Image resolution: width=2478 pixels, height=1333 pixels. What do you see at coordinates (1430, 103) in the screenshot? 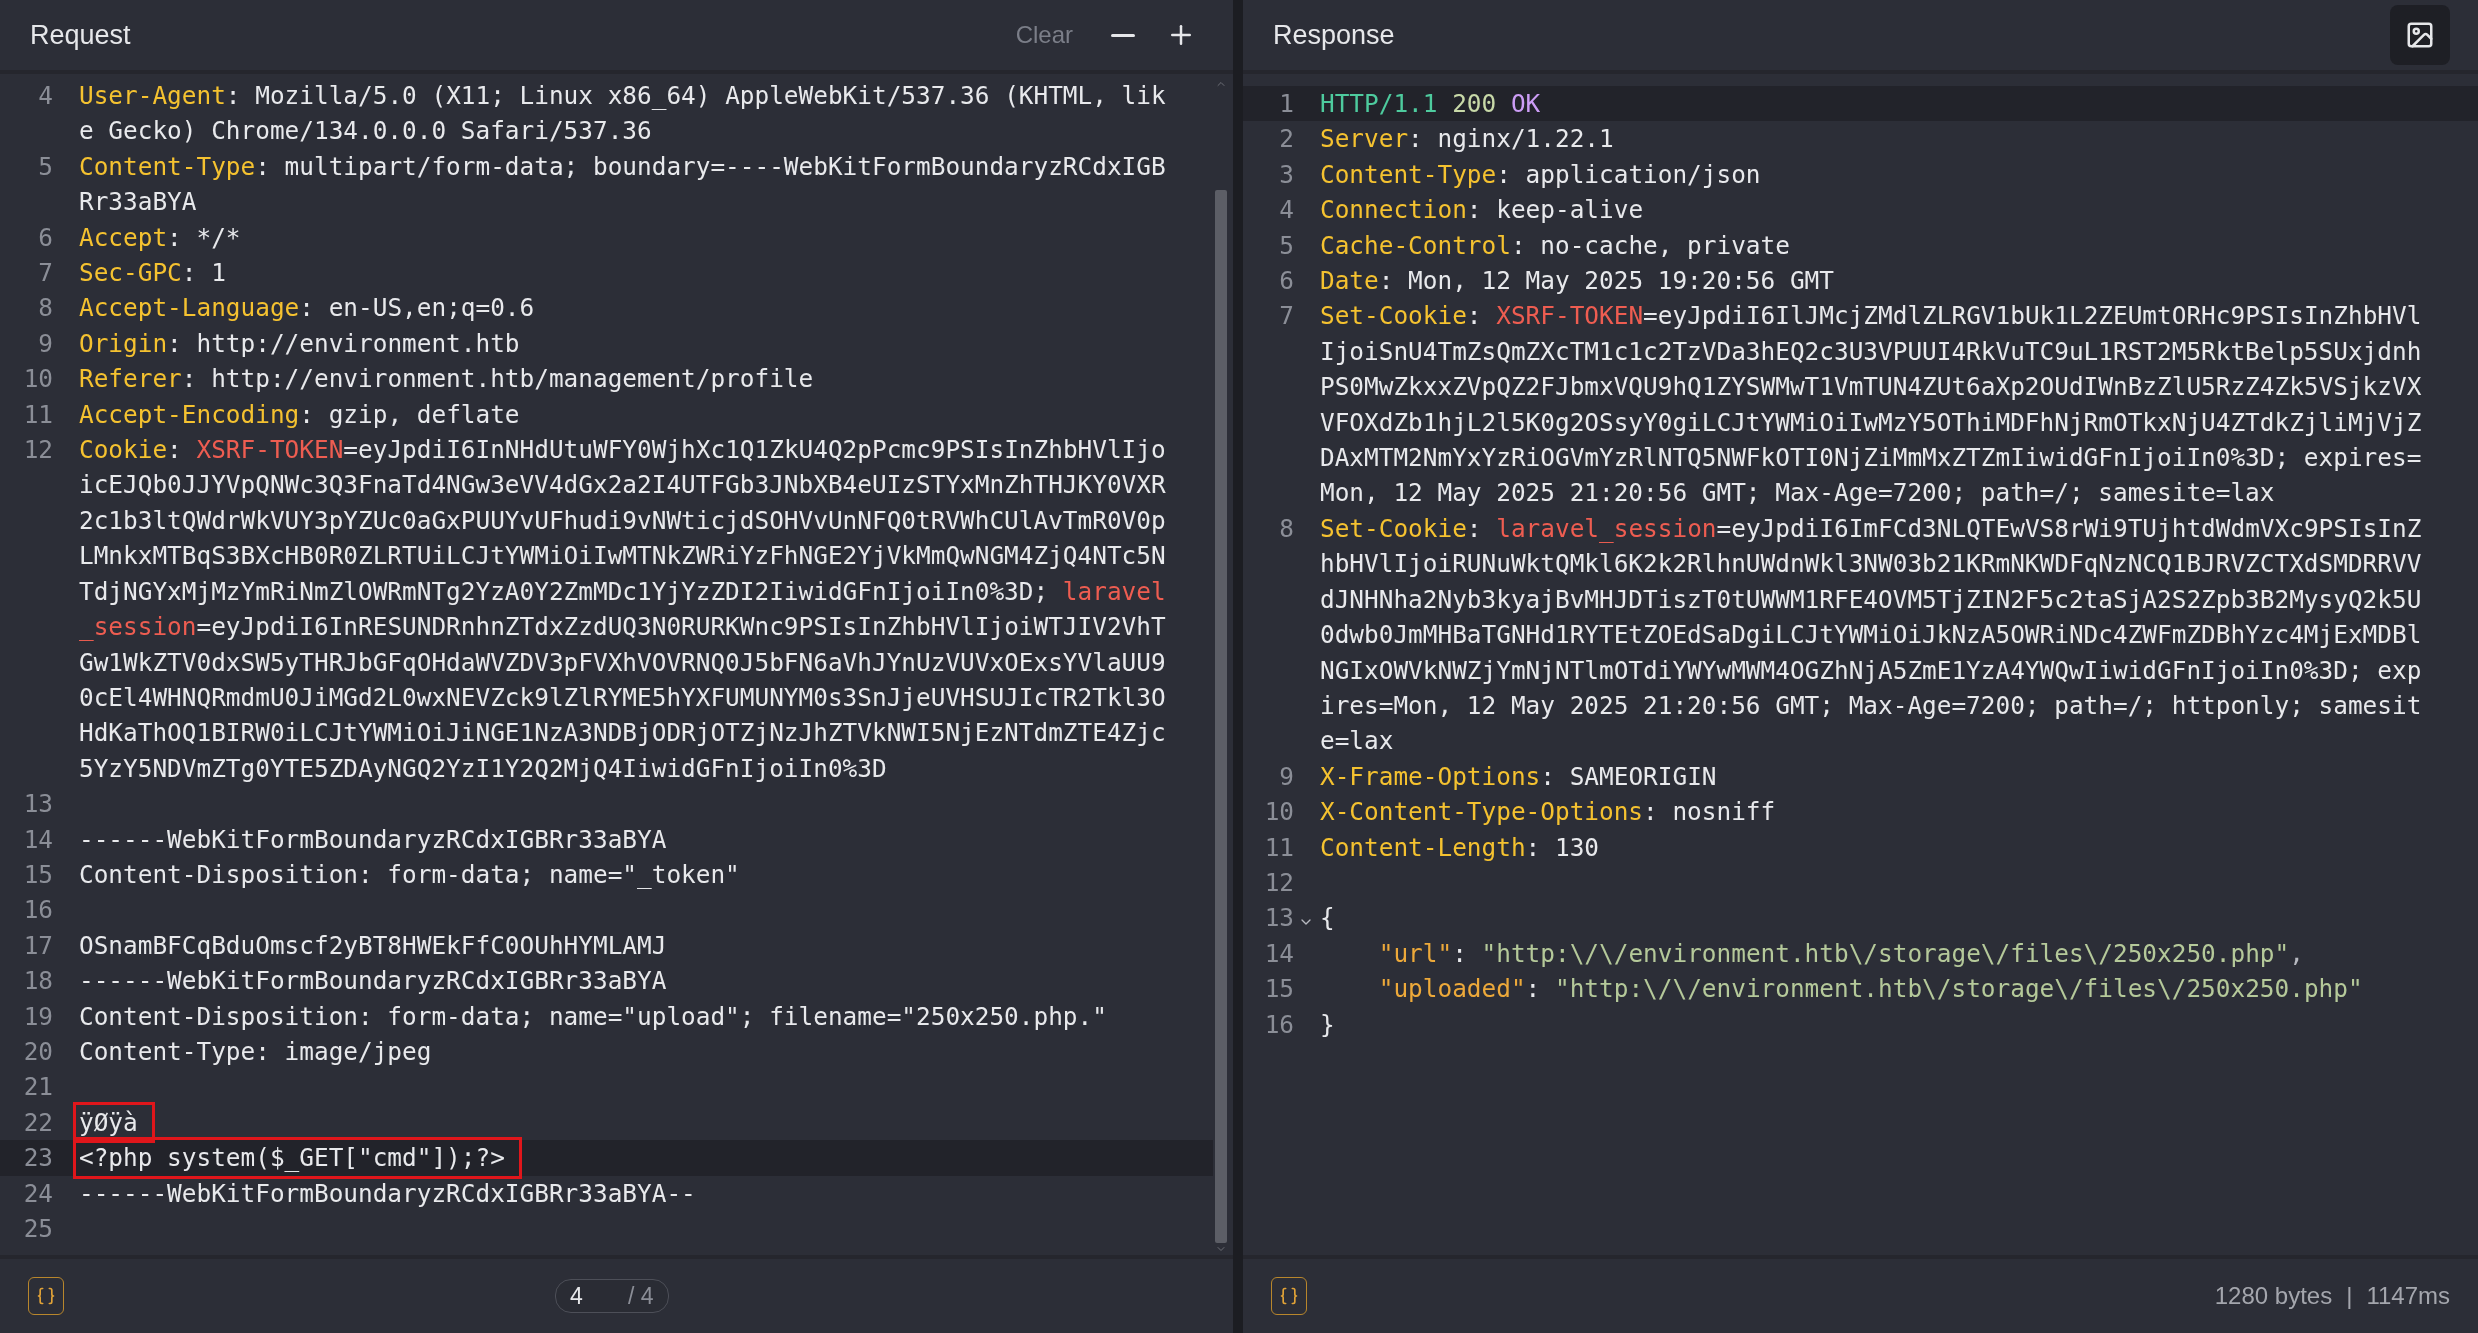
I see `code-text: HTTP/1.1 200 OK` at bounding box center [1430, 103].